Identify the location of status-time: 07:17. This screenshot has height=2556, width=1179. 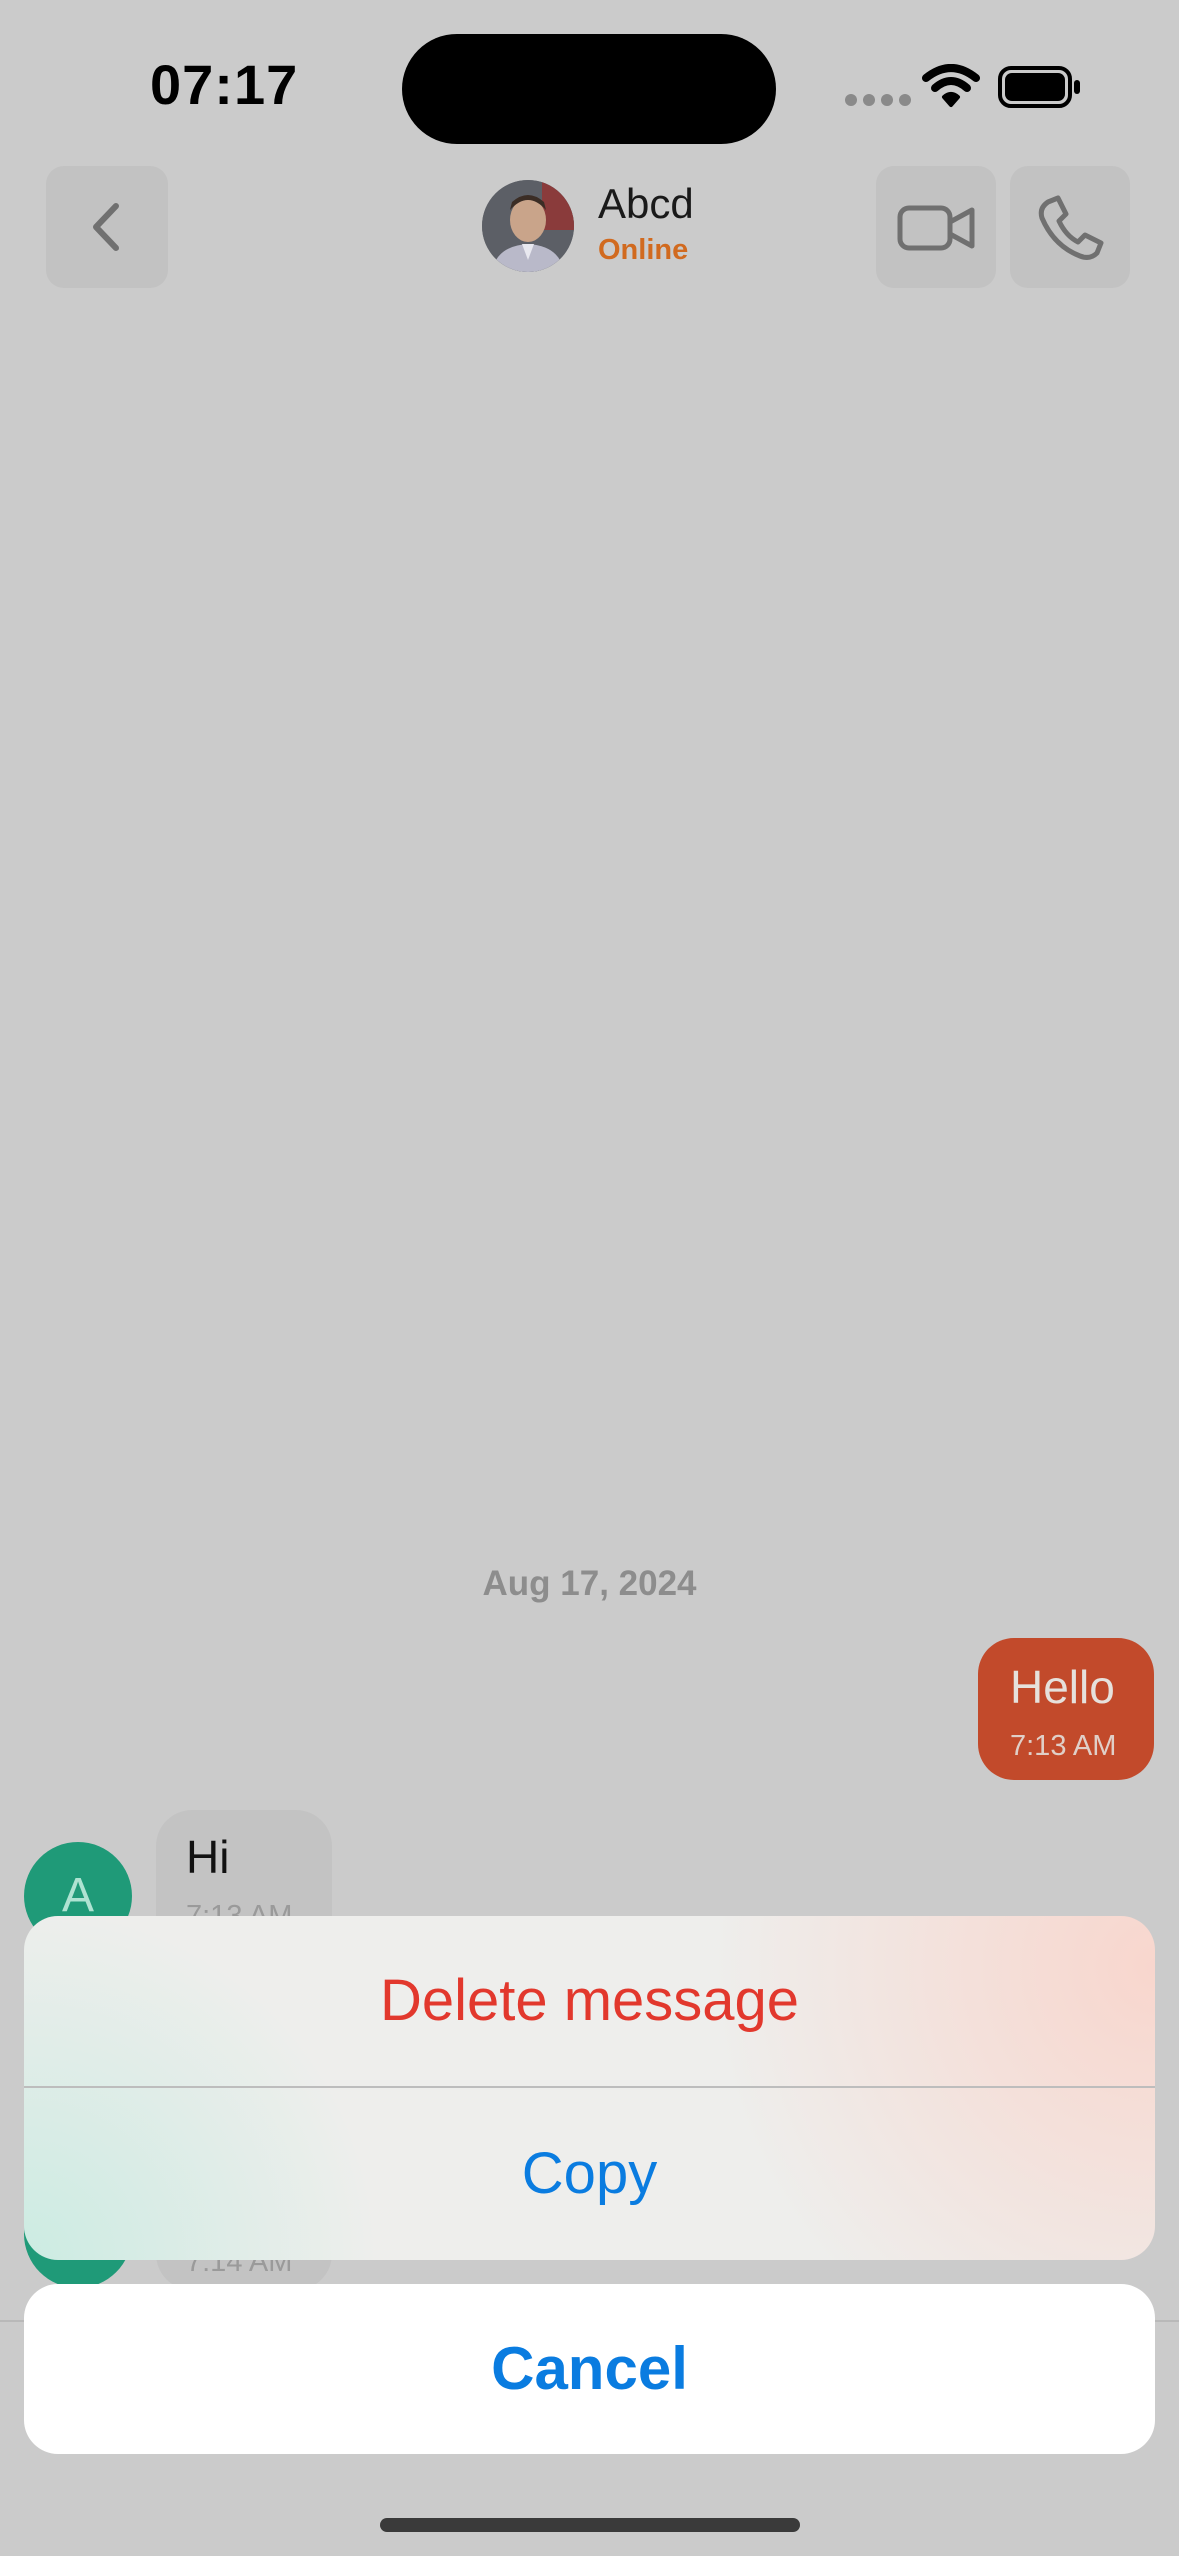
(224, 84).